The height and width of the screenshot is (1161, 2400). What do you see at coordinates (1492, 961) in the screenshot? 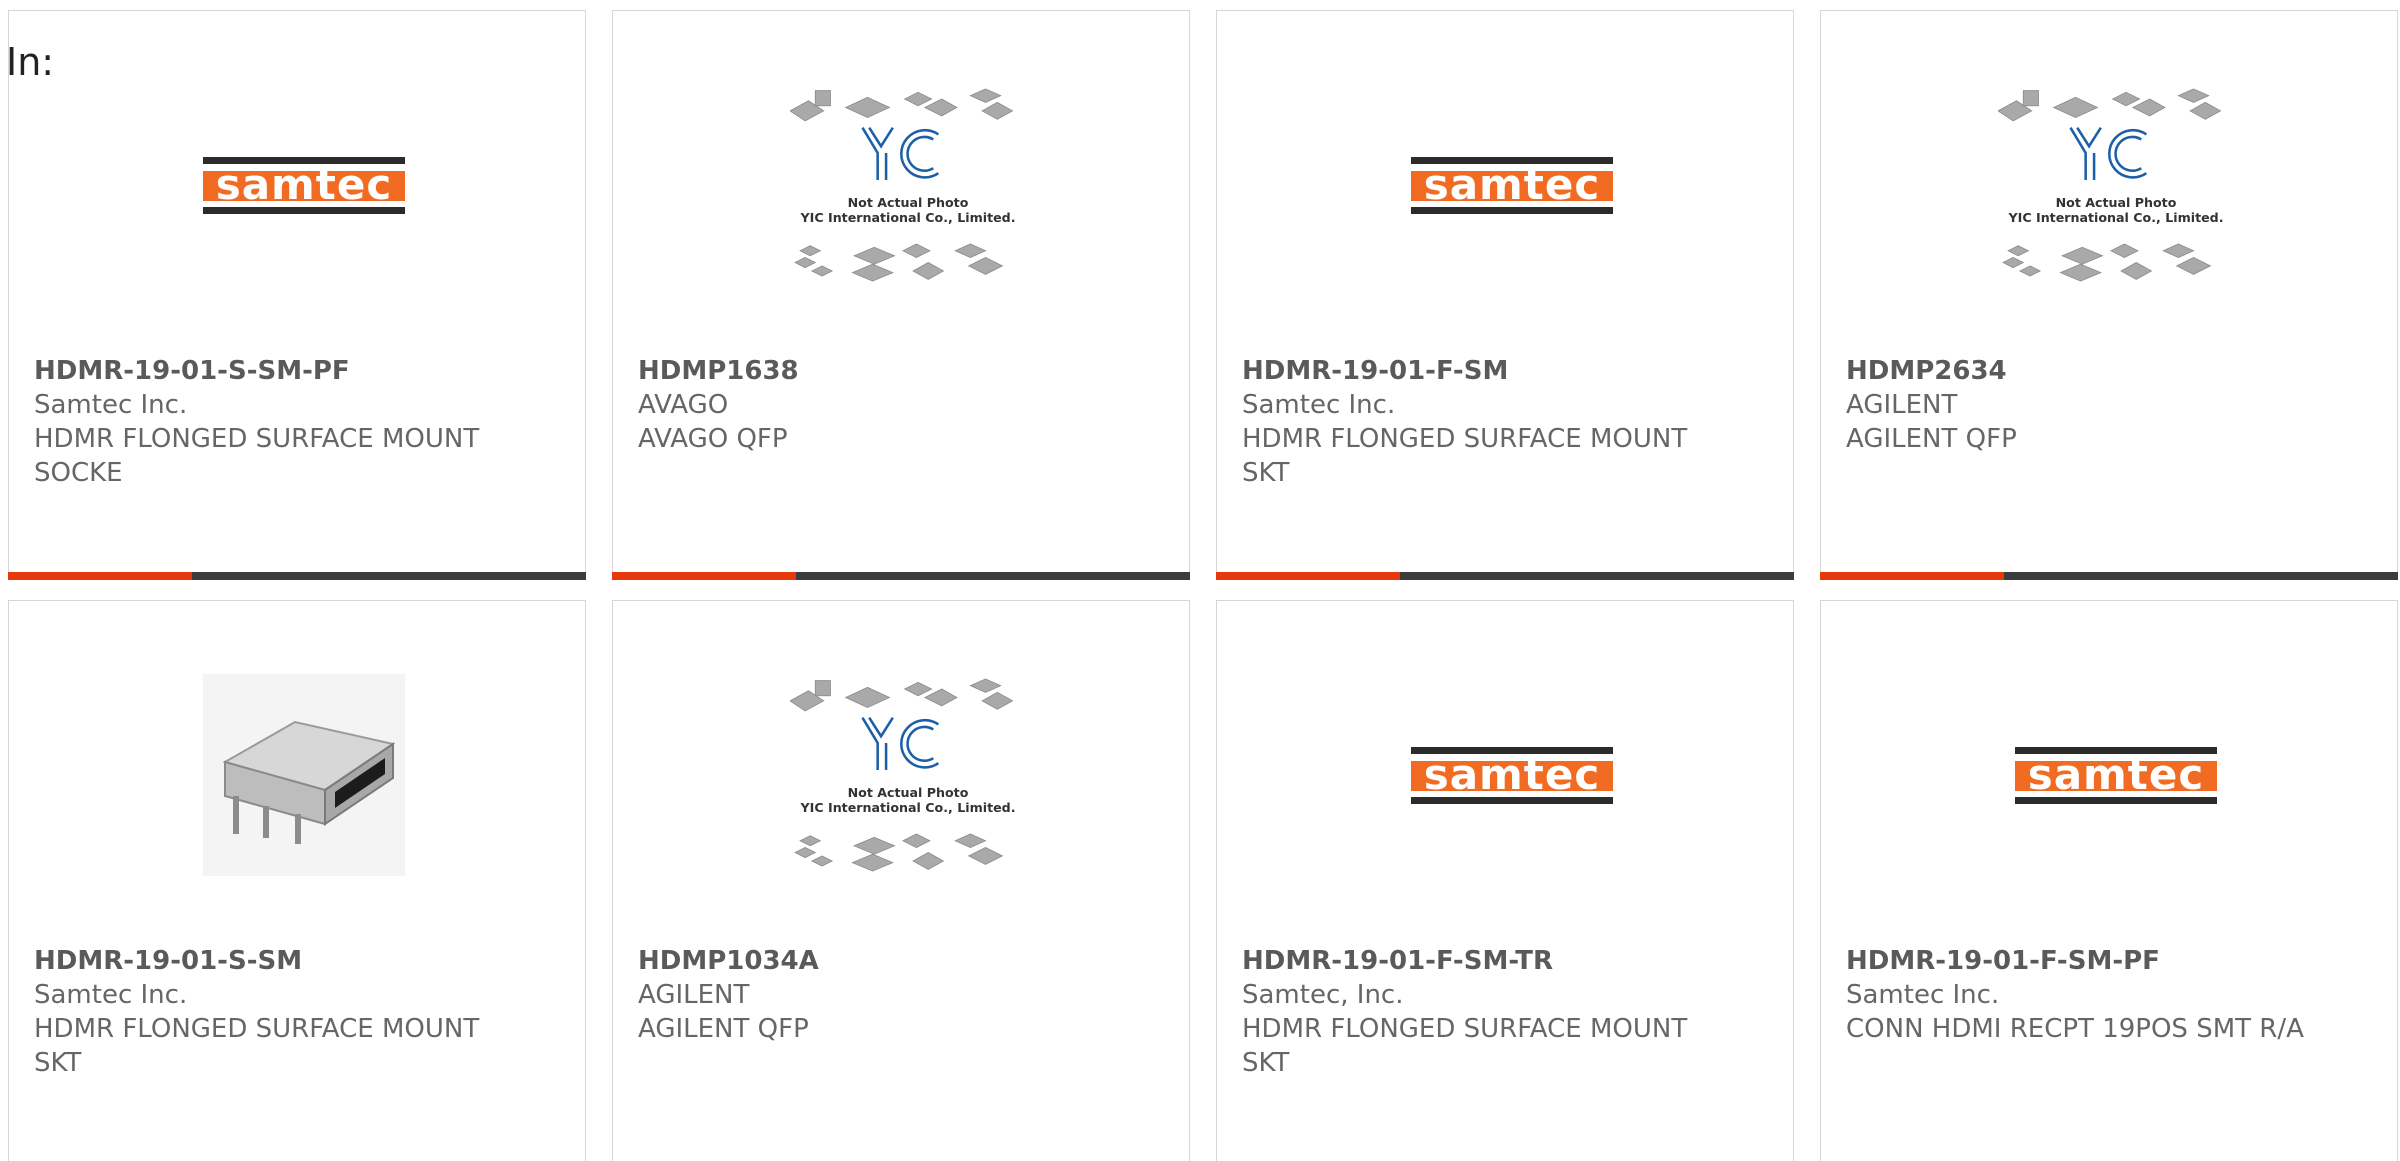
I see `part-number-link: HDMR-19-01-F-SM-TR` at bounding box center [1492, 961].